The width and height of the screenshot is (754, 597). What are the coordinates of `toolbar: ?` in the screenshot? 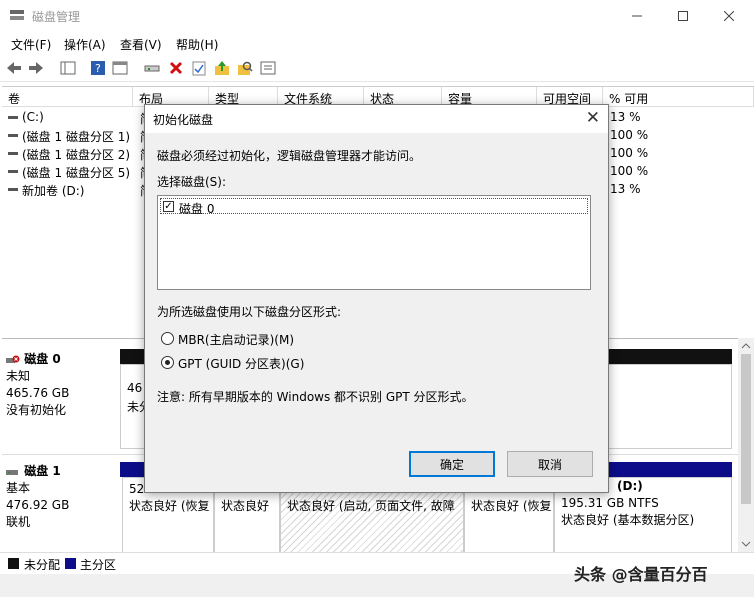 It's located at (377, 68).